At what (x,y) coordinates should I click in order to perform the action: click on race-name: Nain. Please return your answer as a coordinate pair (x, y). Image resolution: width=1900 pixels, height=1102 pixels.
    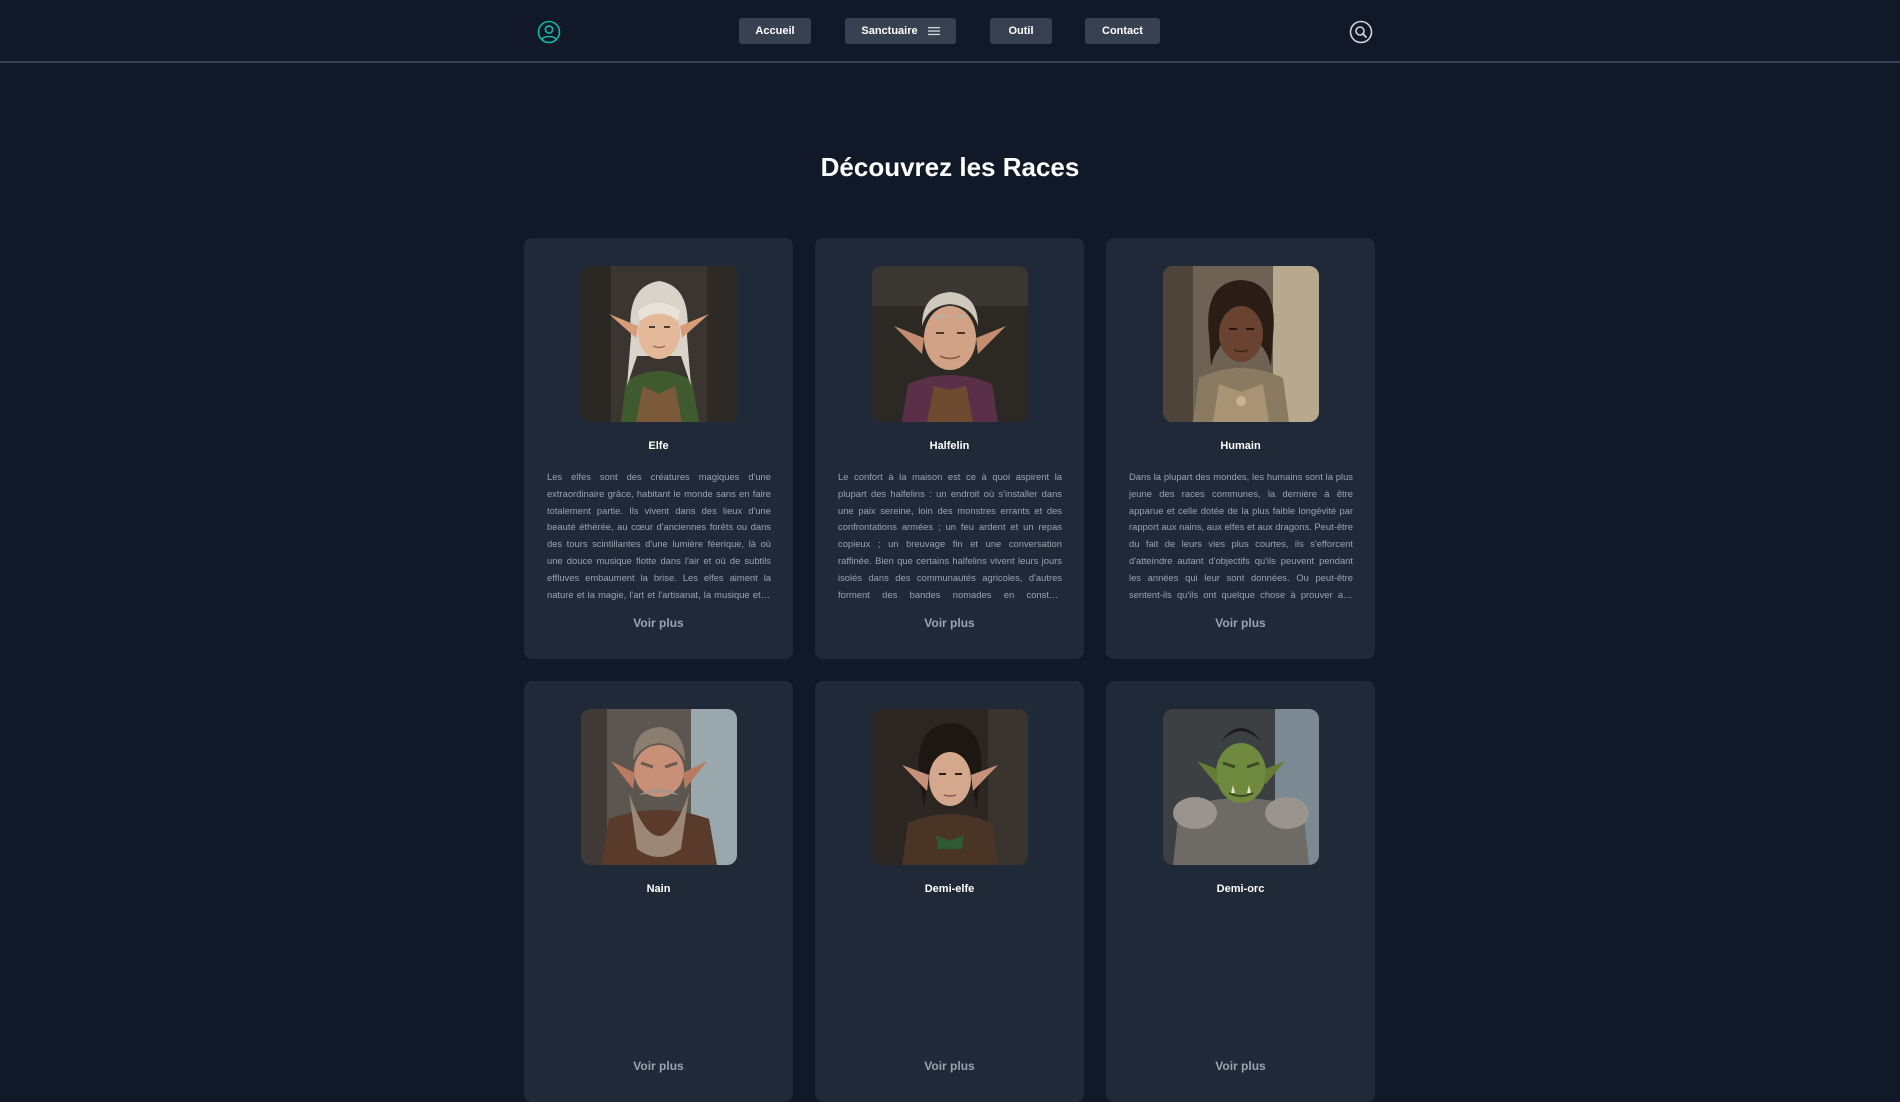
    Looking at the image, I should click on (658, 889).